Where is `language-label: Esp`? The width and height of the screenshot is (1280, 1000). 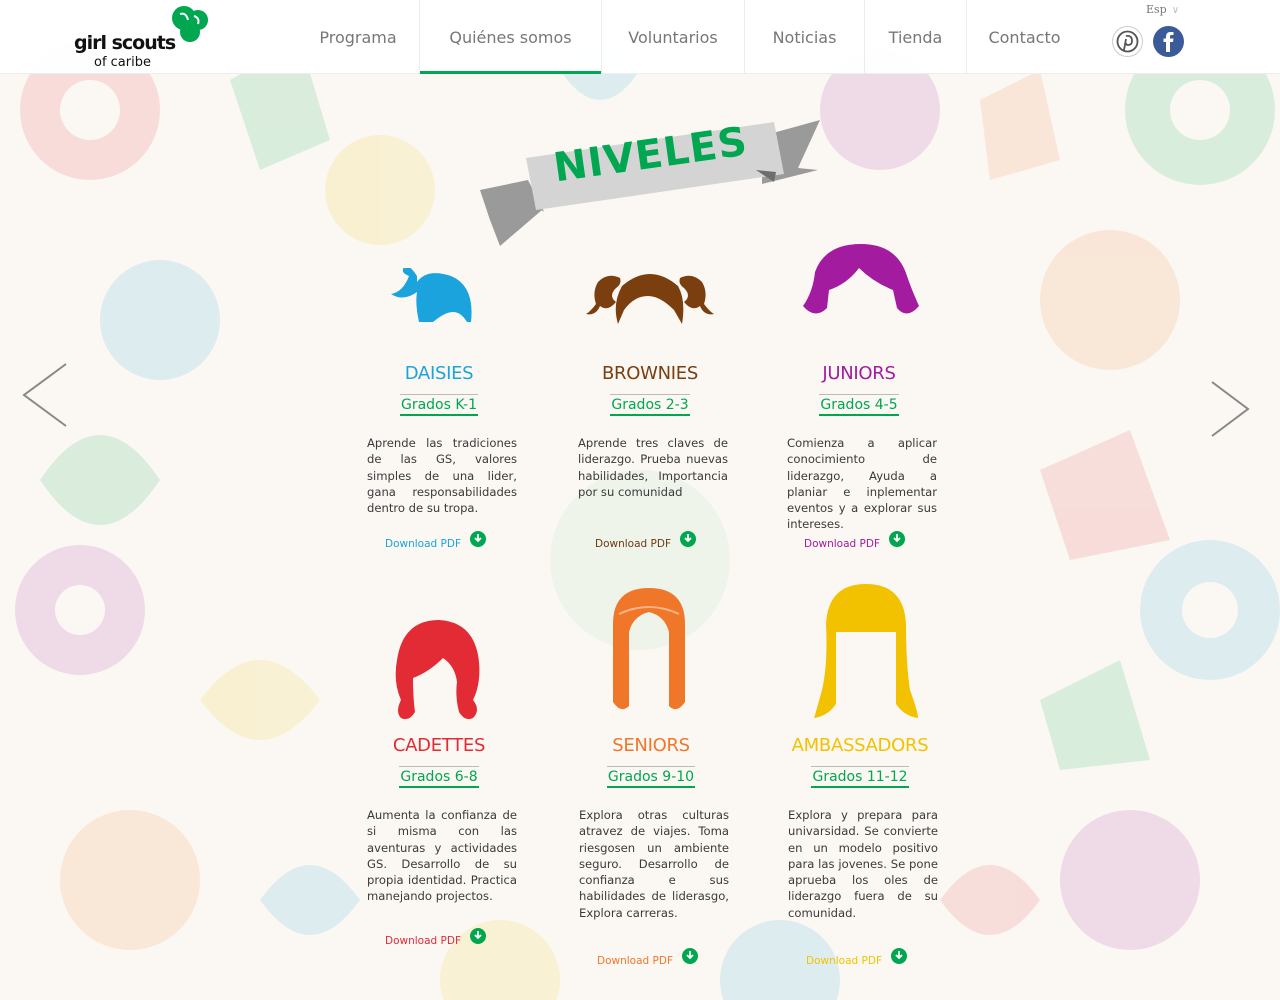
language-label: Esp is located at coordinates (1156, 9).